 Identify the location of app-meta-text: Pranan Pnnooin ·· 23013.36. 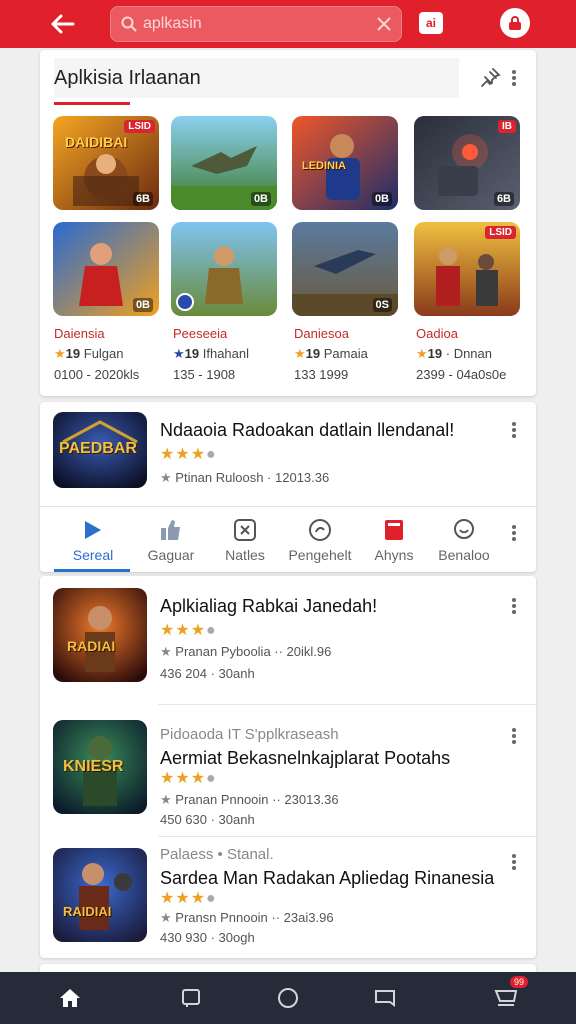
(257, 799).